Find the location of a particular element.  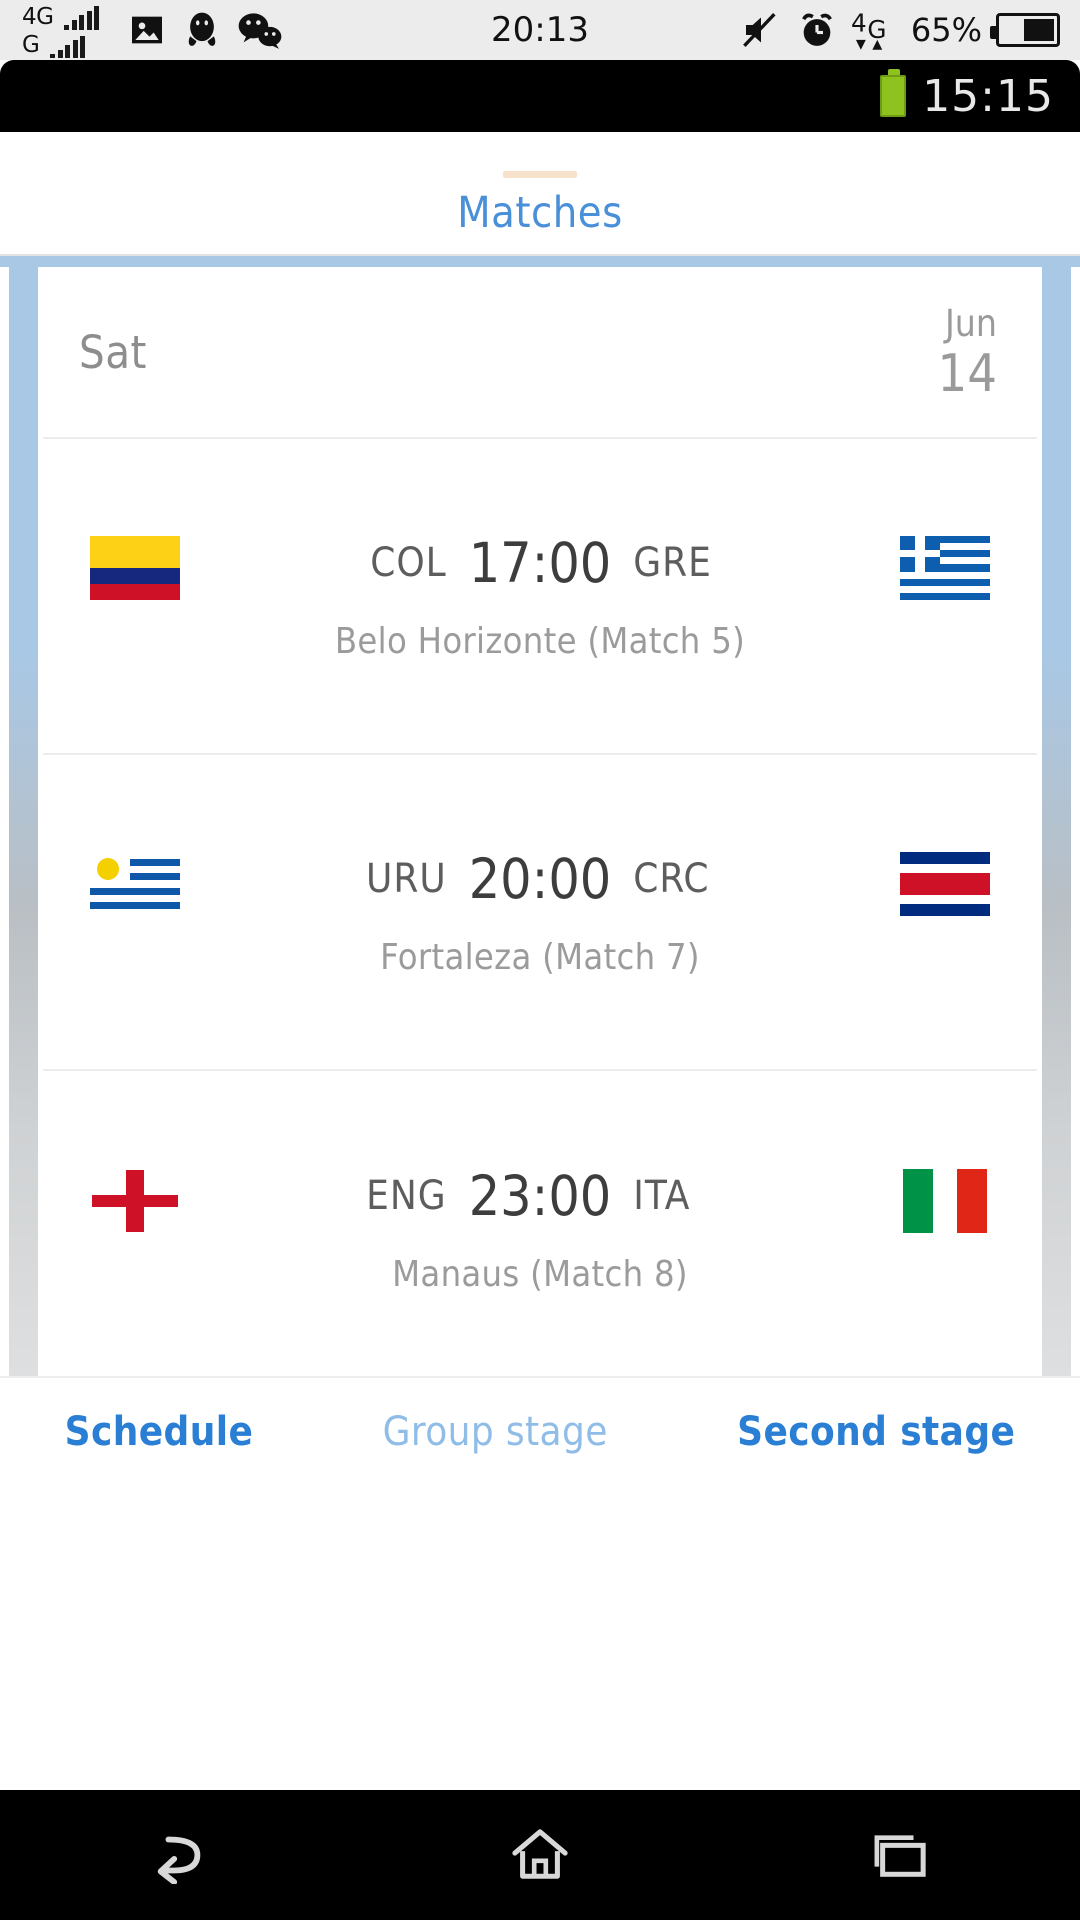

away-team-code: GRE is located at coordinates (672, 562).